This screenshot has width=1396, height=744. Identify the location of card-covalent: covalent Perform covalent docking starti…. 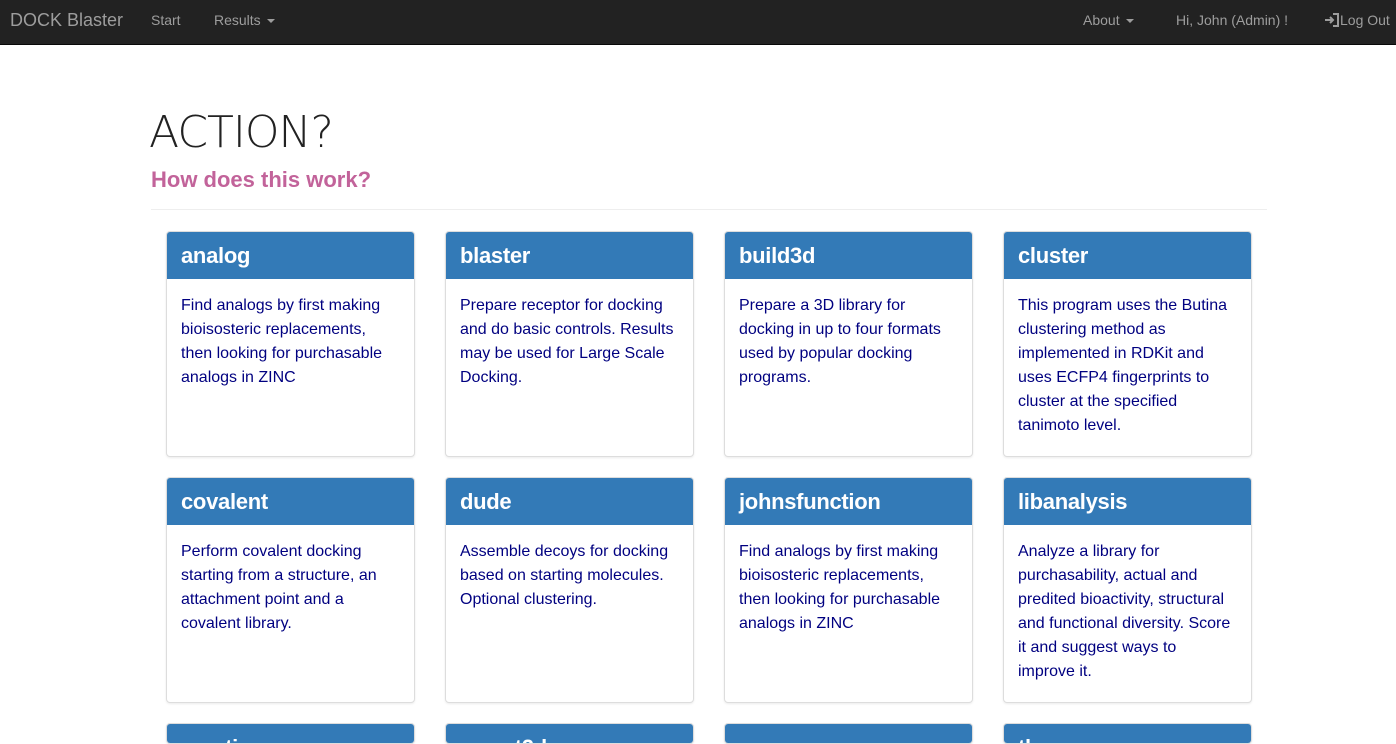
(290, 590).